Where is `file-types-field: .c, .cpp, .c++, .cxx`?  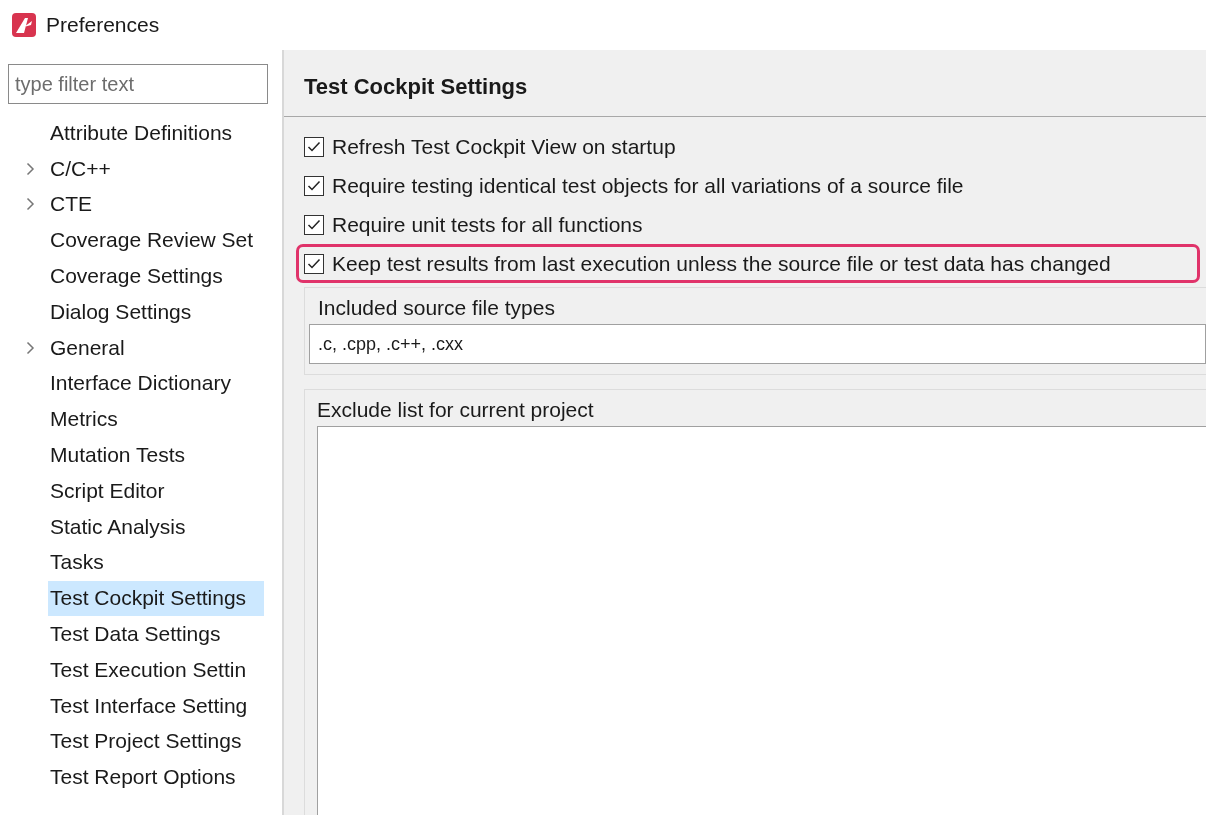
file-types-field: .c, .cpp, .c++, .cxx is located at coordinates (757, 344).